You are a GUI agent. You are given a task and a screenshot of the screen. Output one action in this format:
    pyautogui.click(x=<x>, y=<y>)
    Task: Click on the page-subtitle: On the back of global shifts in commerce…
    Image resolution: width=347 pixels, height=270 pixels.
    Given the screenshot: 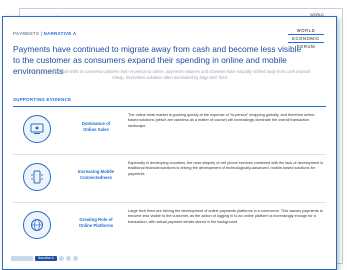 What is the action you would take?
    pyautogui.click(x=170, y=74)
    